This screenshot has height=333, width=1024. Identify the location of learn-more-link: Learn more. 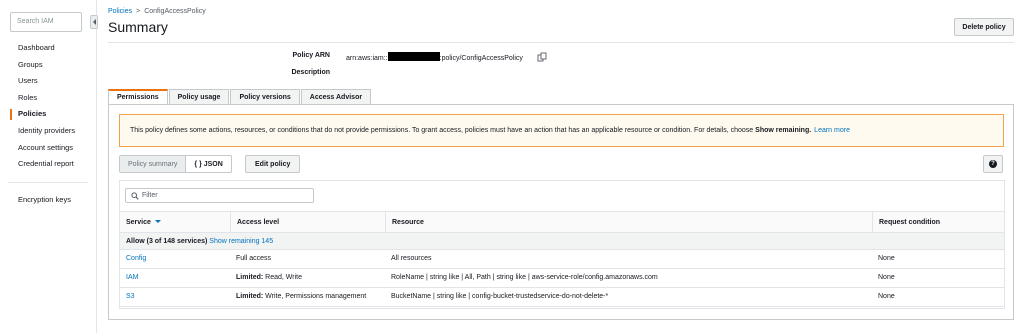
(832, 130).